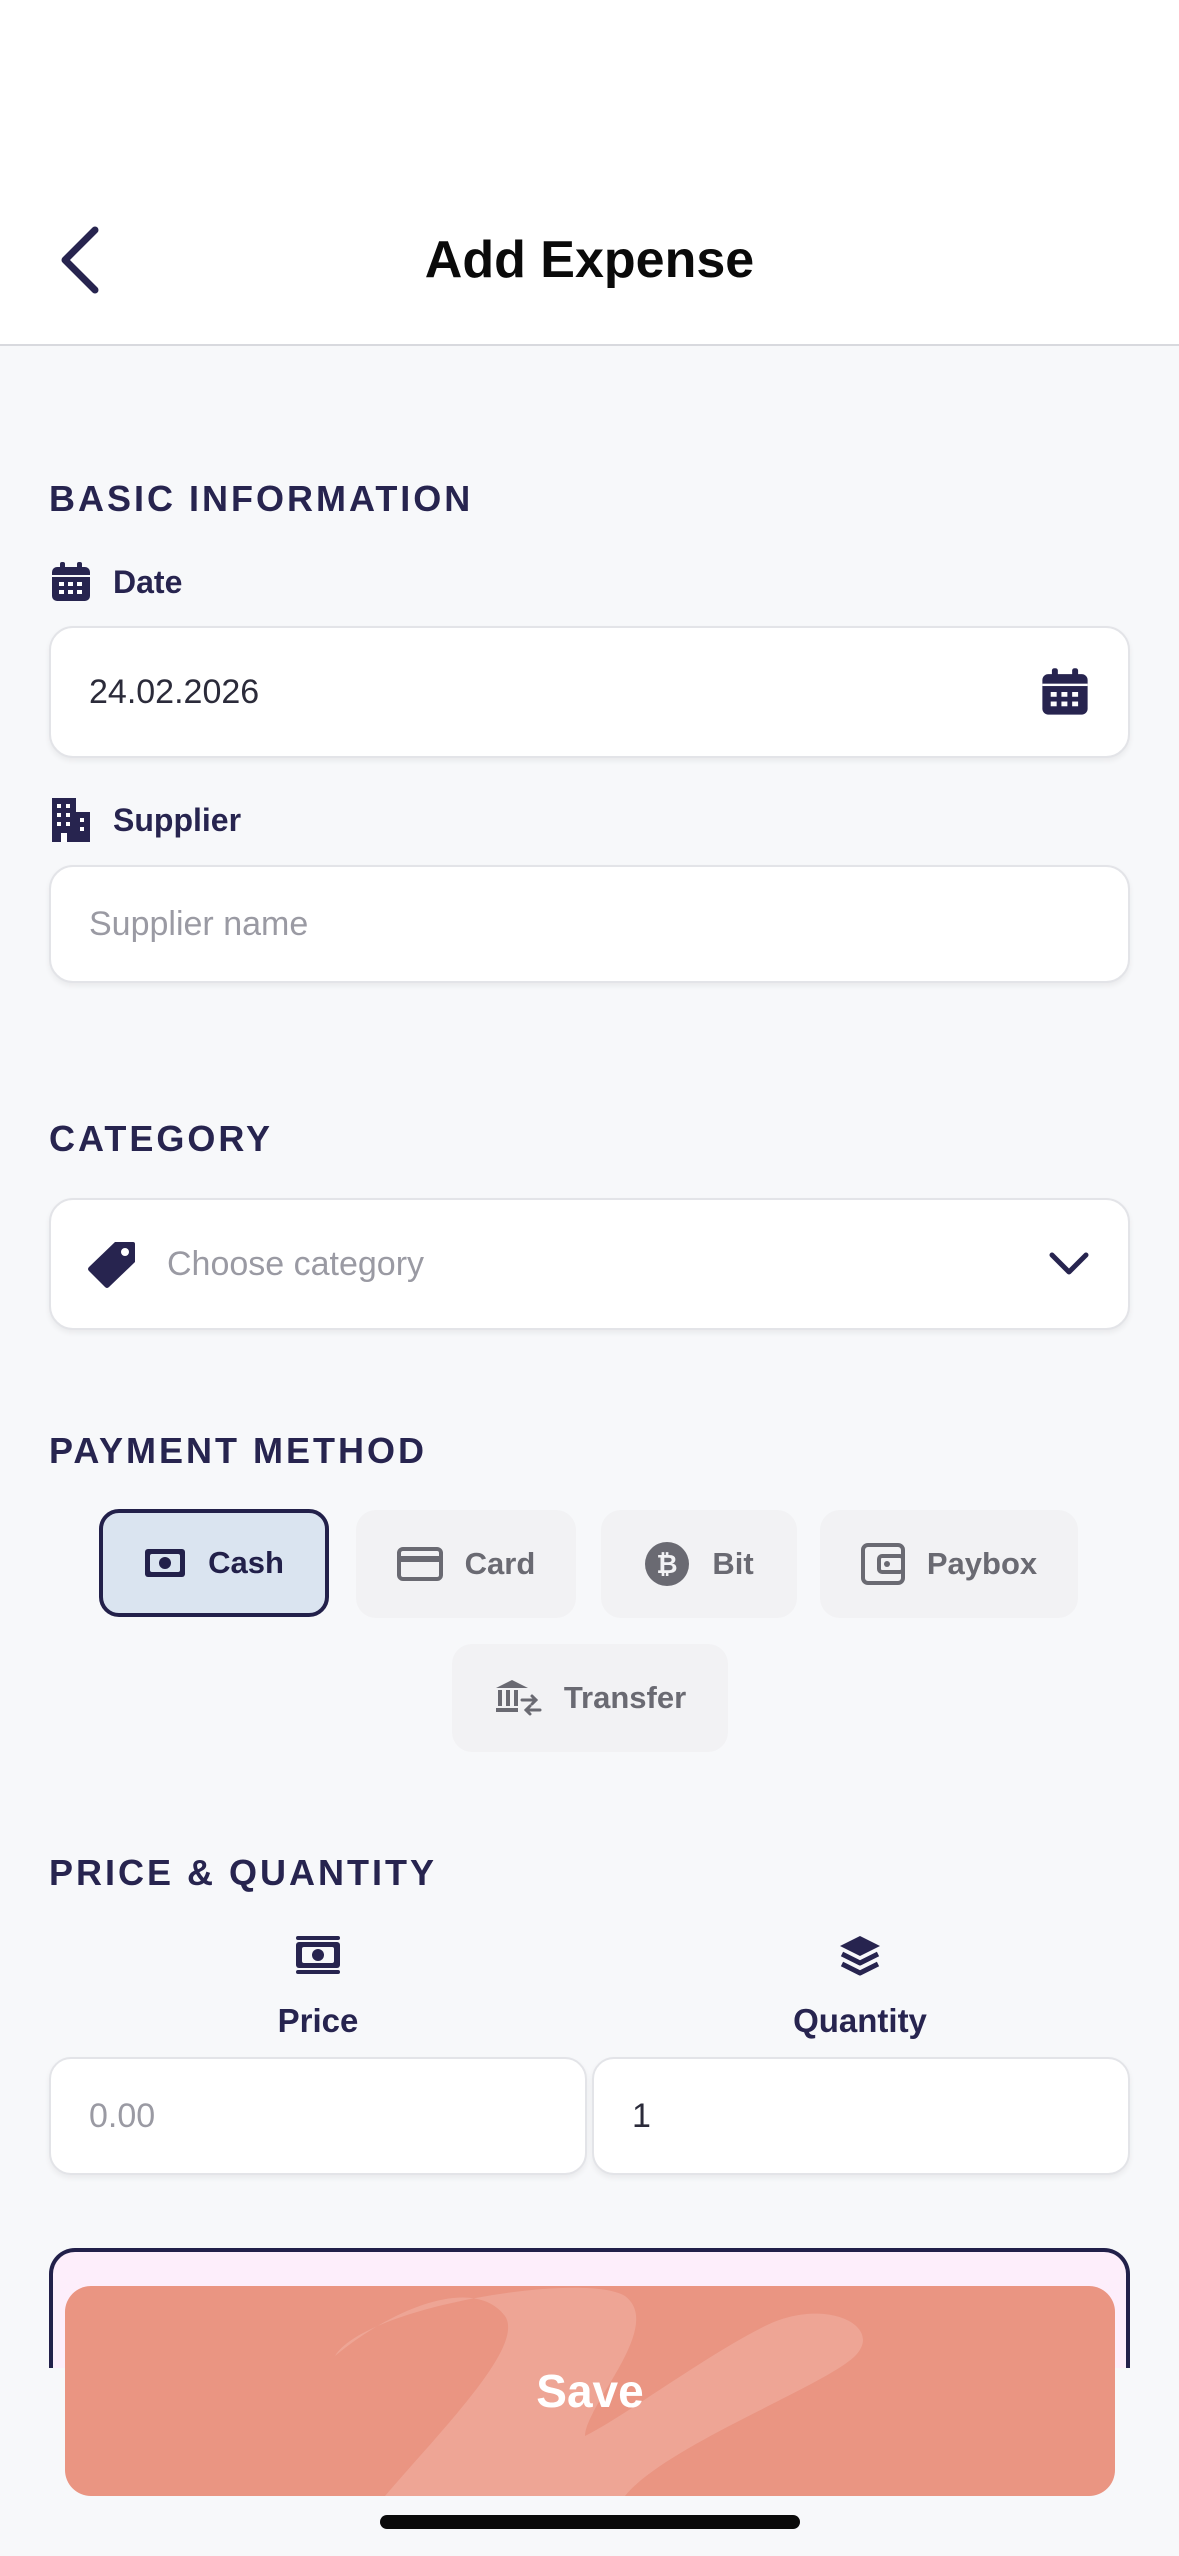 The image size is (1179, 2556). What do you see at coordinates (860, 1985) in the screenshot?
I see `quantity-header: Quantity` at bounding box center [860, 1985].